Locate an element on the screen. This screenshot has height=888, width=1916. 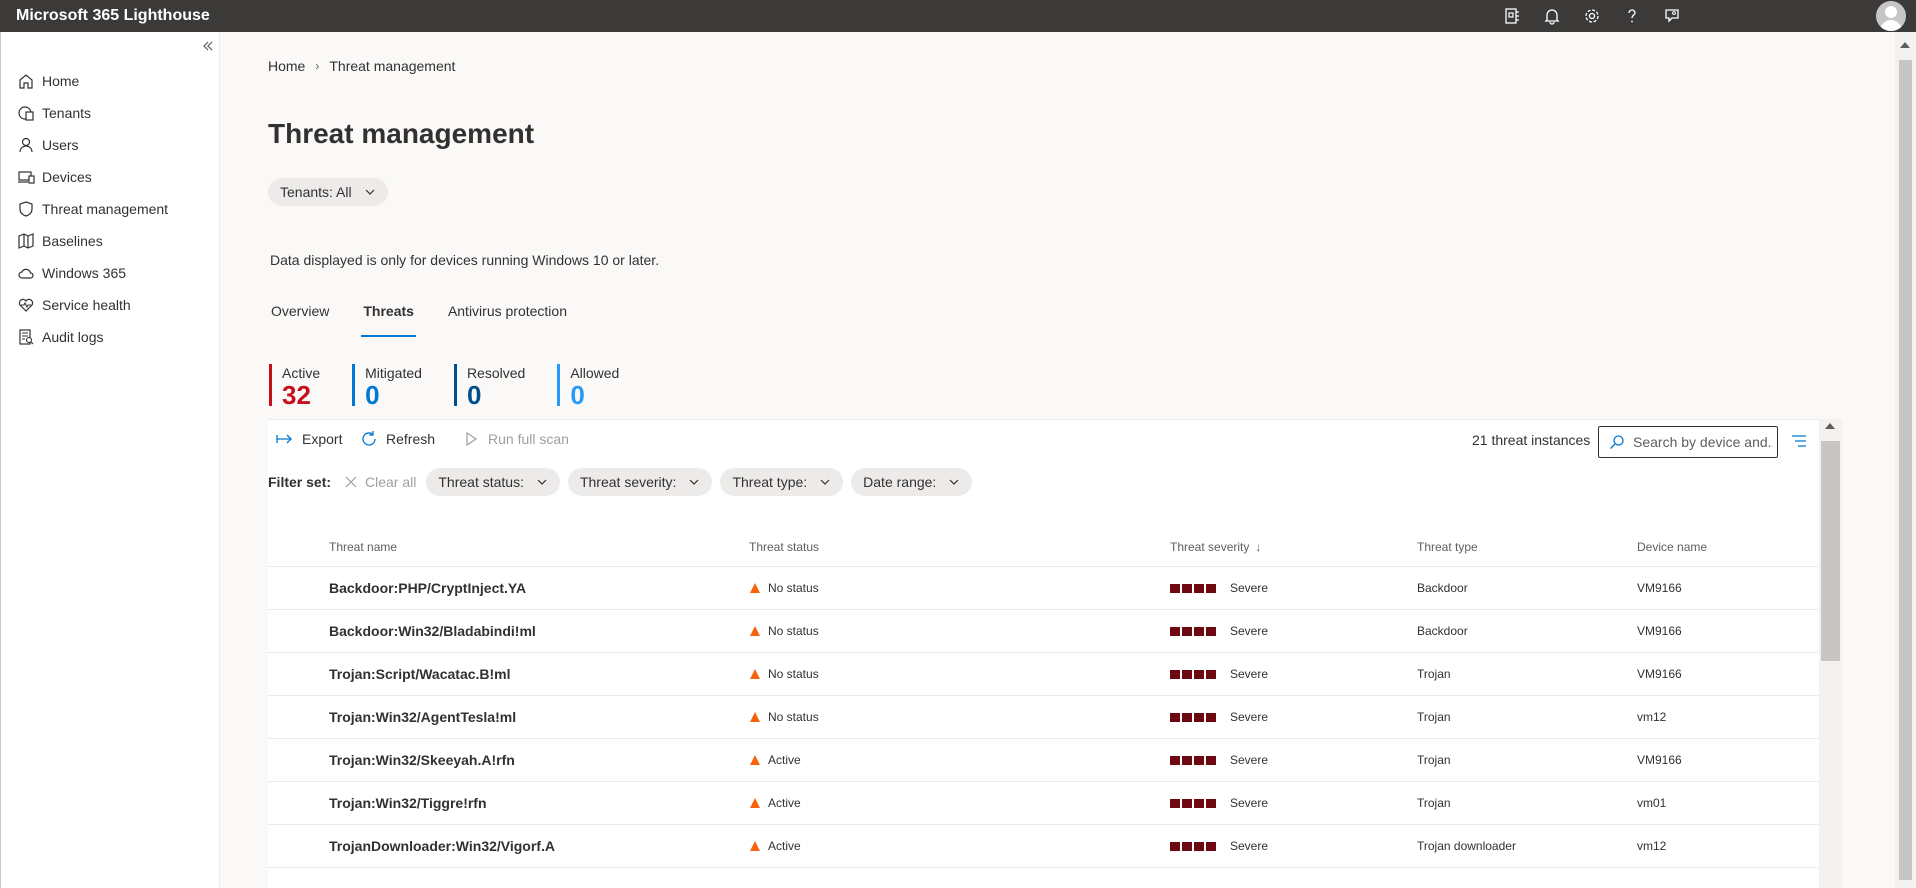
home-icon is located at coordinates (26, 81).